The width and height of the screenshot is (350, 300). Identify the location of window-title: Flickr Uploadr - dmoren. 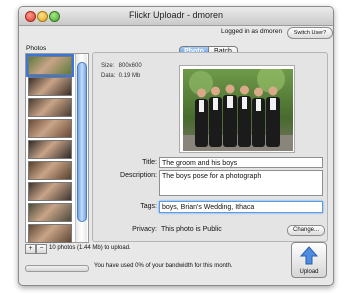
(176, 15).